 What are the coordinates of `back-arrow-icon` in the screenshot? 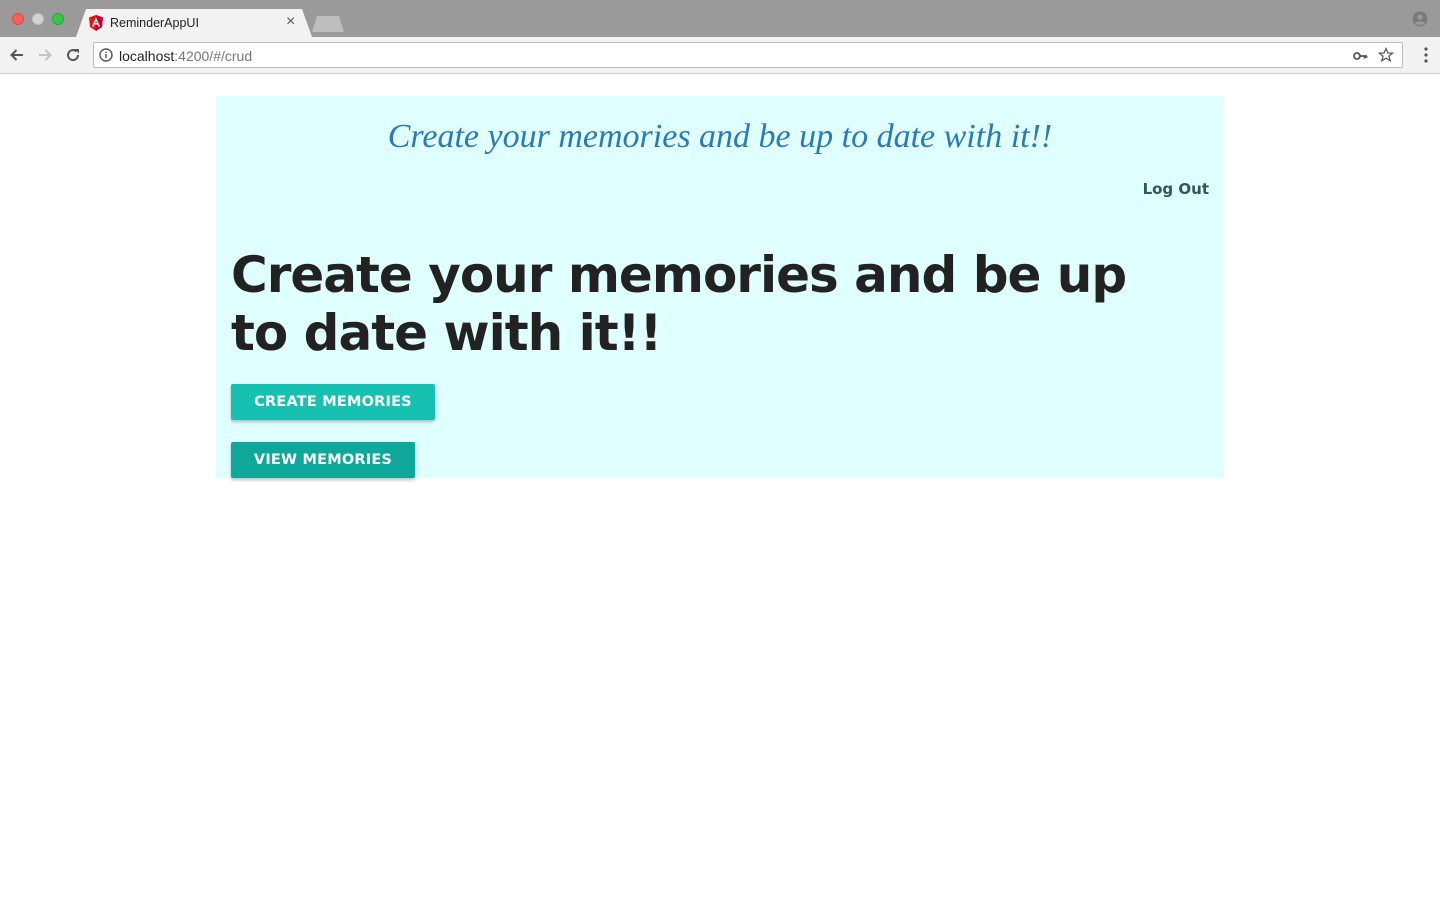 It's located at (17, 55).